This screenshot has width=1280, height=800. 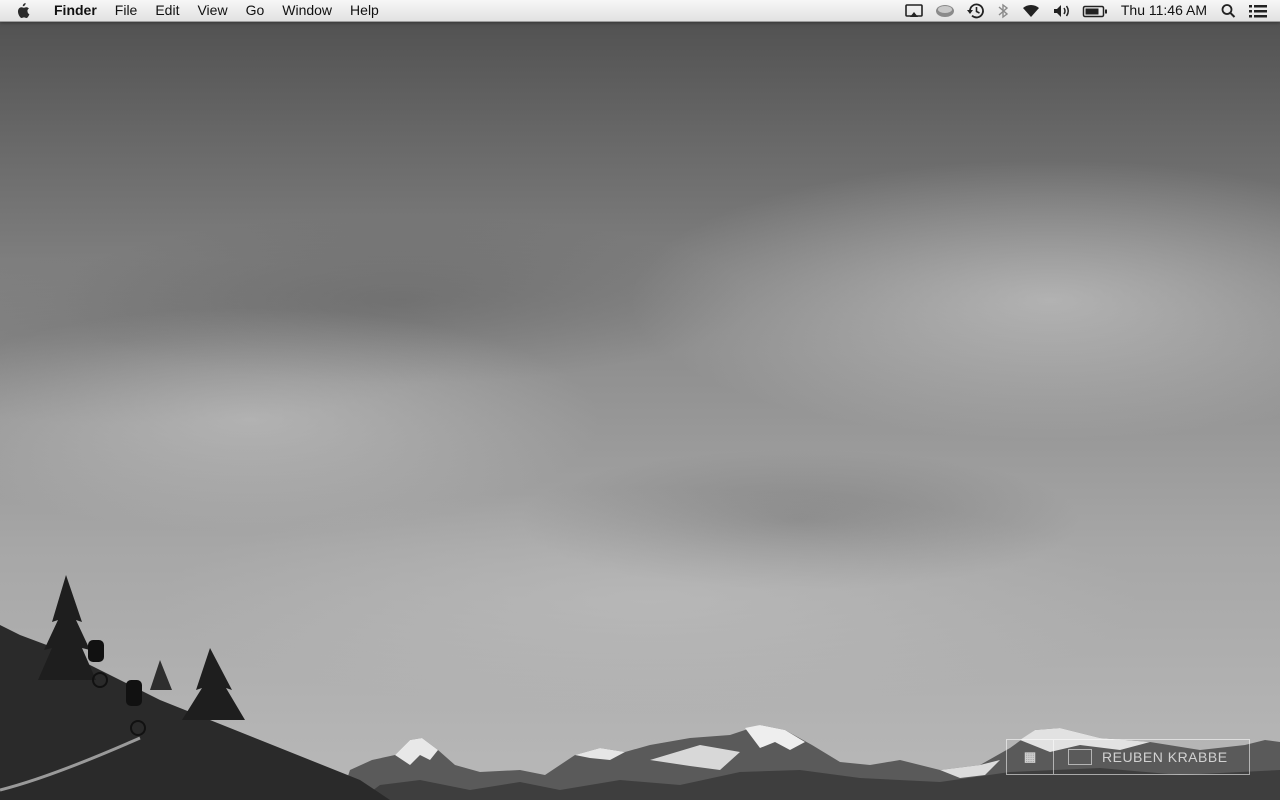 I want to click on bluetooth-icon, so click(x=1003, y=10).